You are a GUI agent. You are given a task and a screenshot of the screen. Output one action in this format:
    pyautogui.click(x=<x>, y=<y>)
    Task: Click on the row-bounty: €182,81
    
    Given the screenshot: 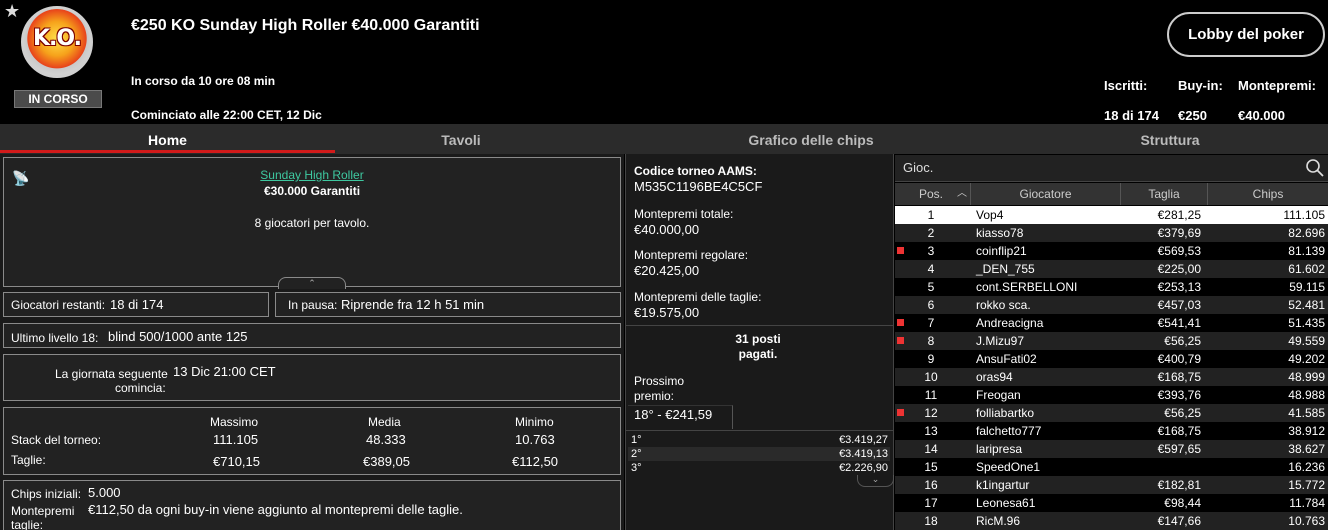 What is the action you would take?
    pyautogui.click(x=1179, y=485)
    